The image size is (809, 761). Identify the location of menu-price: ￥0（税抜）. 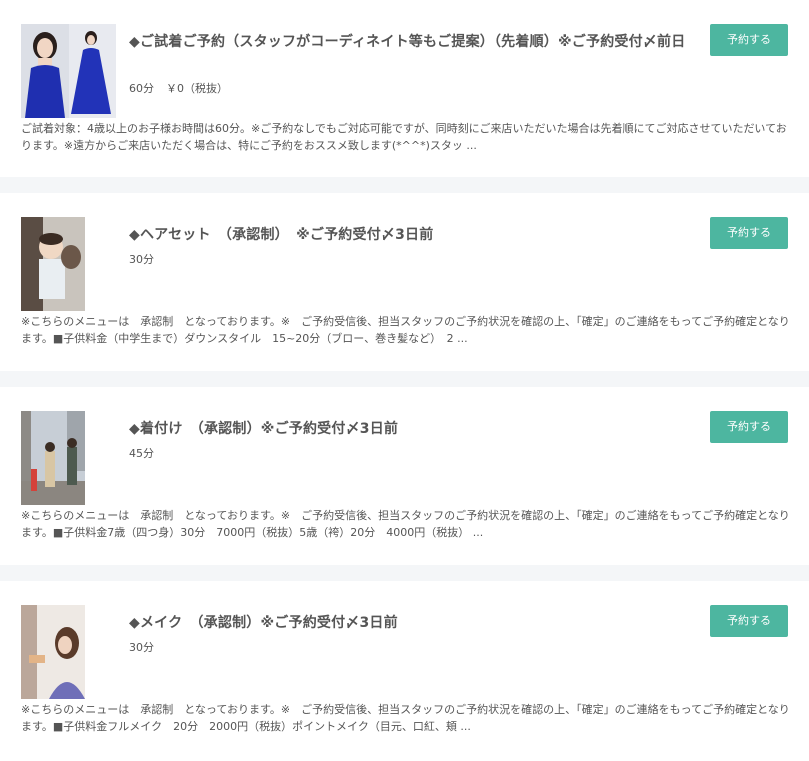
(197, 88).